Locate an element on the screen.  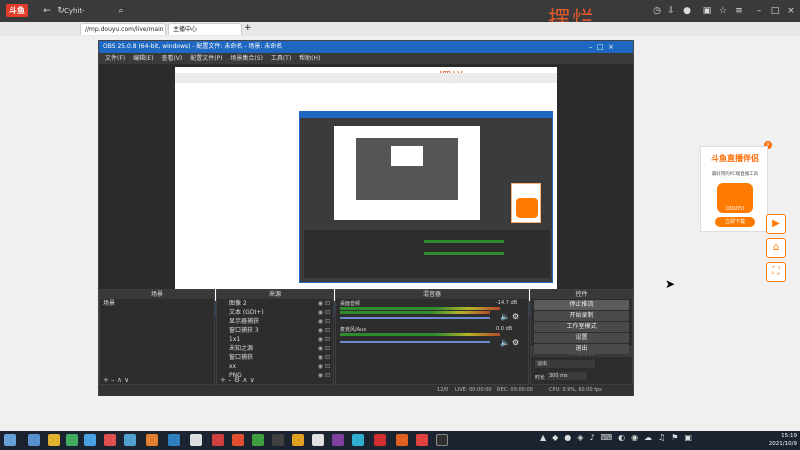
scene-toolbar: + – ∧ ∨ is located at coordinates (116, 380).